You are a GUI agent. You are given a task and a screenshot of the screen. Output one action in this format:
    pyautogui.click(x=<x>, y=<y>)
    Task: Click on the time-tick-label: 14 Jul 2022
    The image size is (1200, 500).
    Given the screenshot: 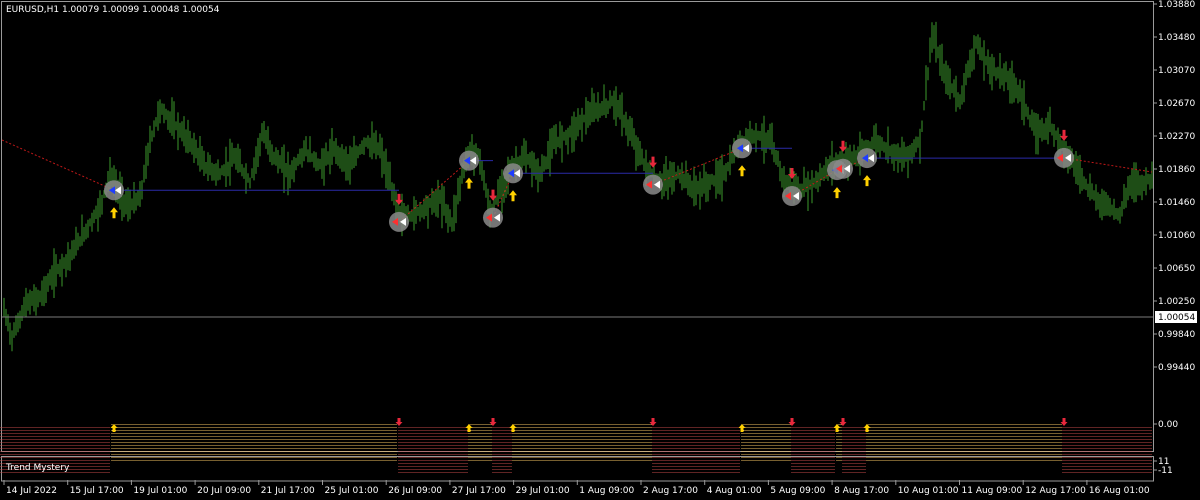 What is the action you would take?
    pyautogui.click(x=31, y=491)
    